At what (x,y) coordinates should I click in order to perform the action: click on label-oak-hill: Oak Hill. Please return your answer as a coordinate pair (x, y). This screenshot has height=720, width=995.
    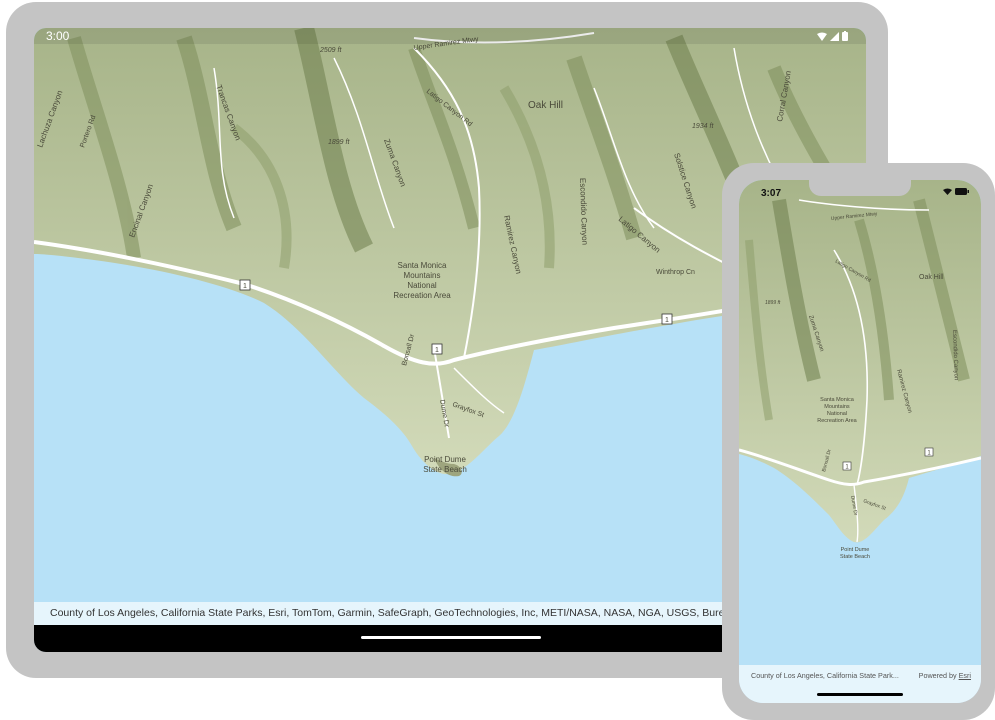
    Looking at the image, I should click on (545, 105).